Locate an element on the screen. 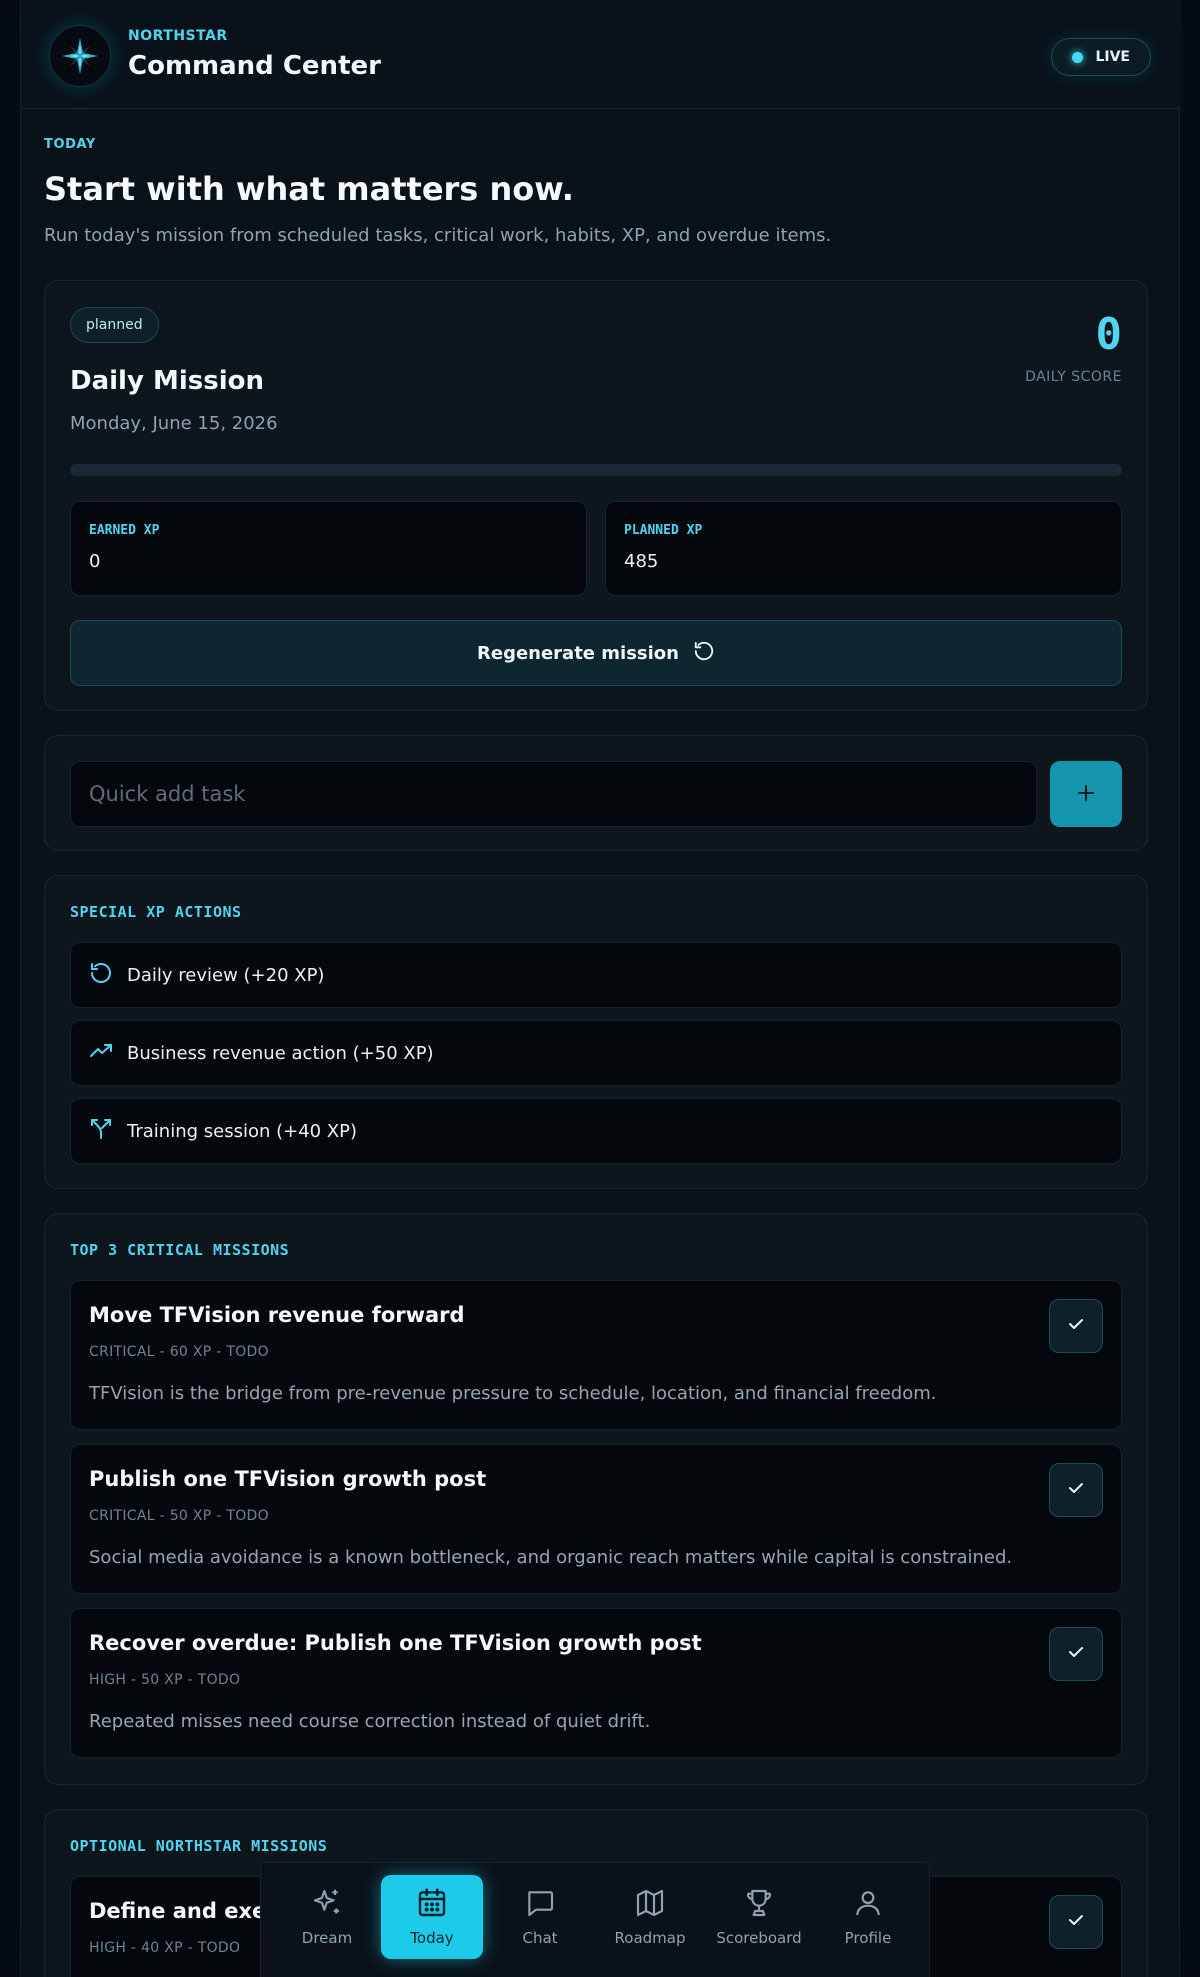  split-arrows-icon is located at coordinates (101, 1131).